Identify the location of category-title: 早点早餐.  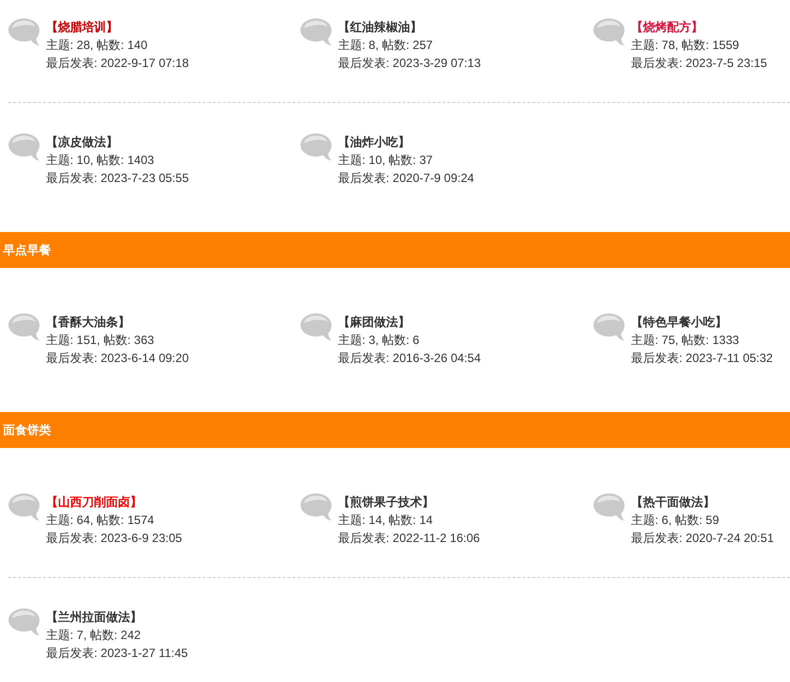
(27, 250).